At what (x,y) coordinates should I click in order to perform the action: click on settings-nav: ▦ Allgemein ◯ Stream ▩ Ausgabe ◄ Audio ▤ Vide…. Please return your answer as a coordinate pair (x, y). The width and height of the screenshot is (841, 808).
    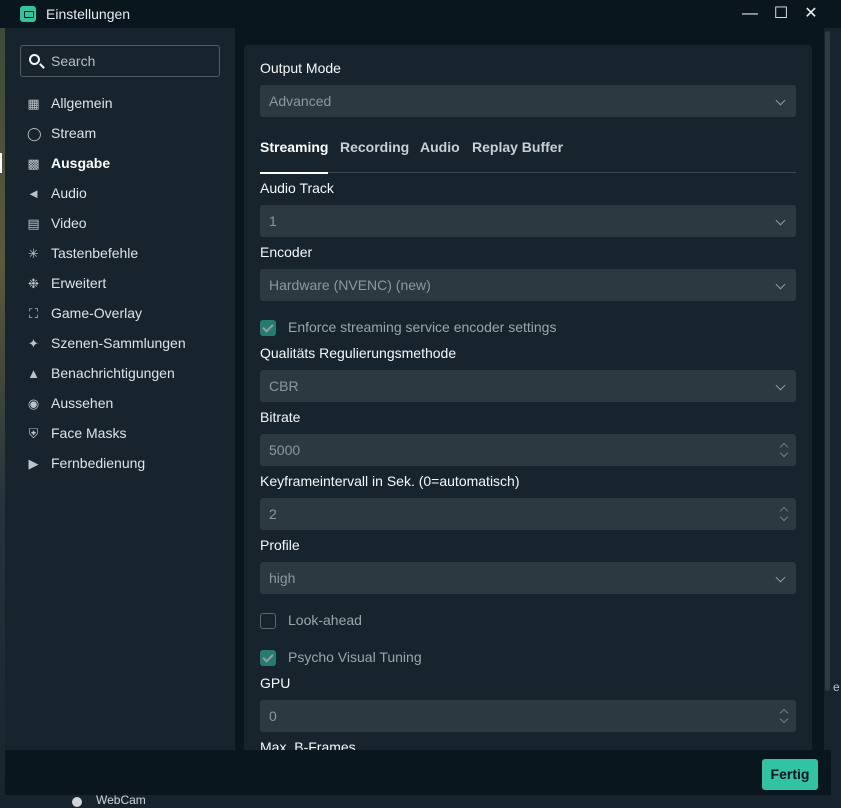
    Looking at the image, I should click on (117, 283).